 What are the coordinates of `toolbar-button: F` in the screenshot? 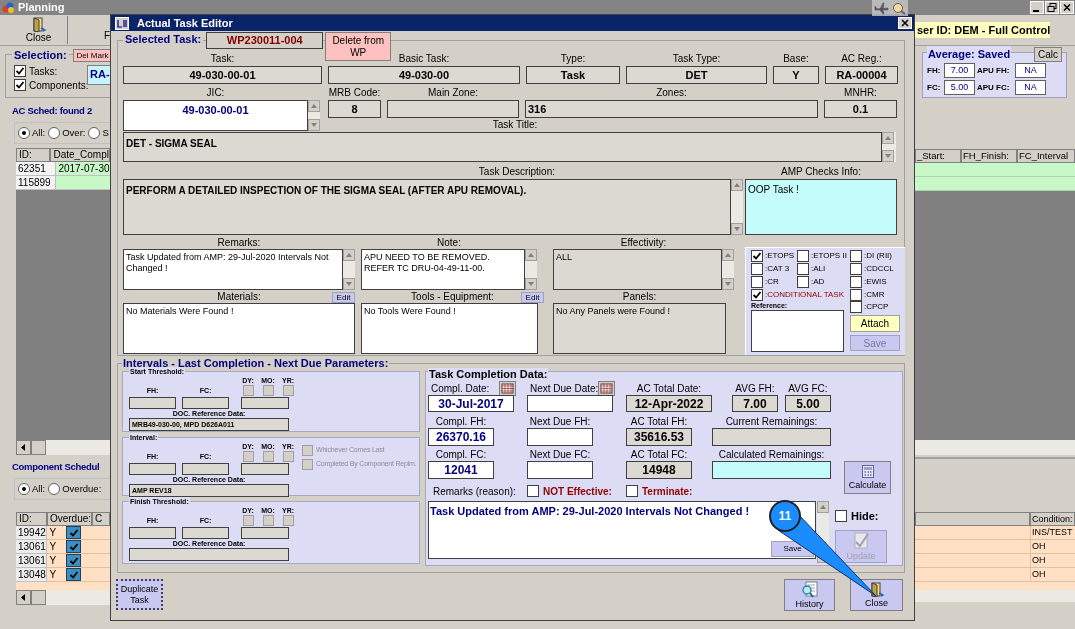 It's located at (92, 30).